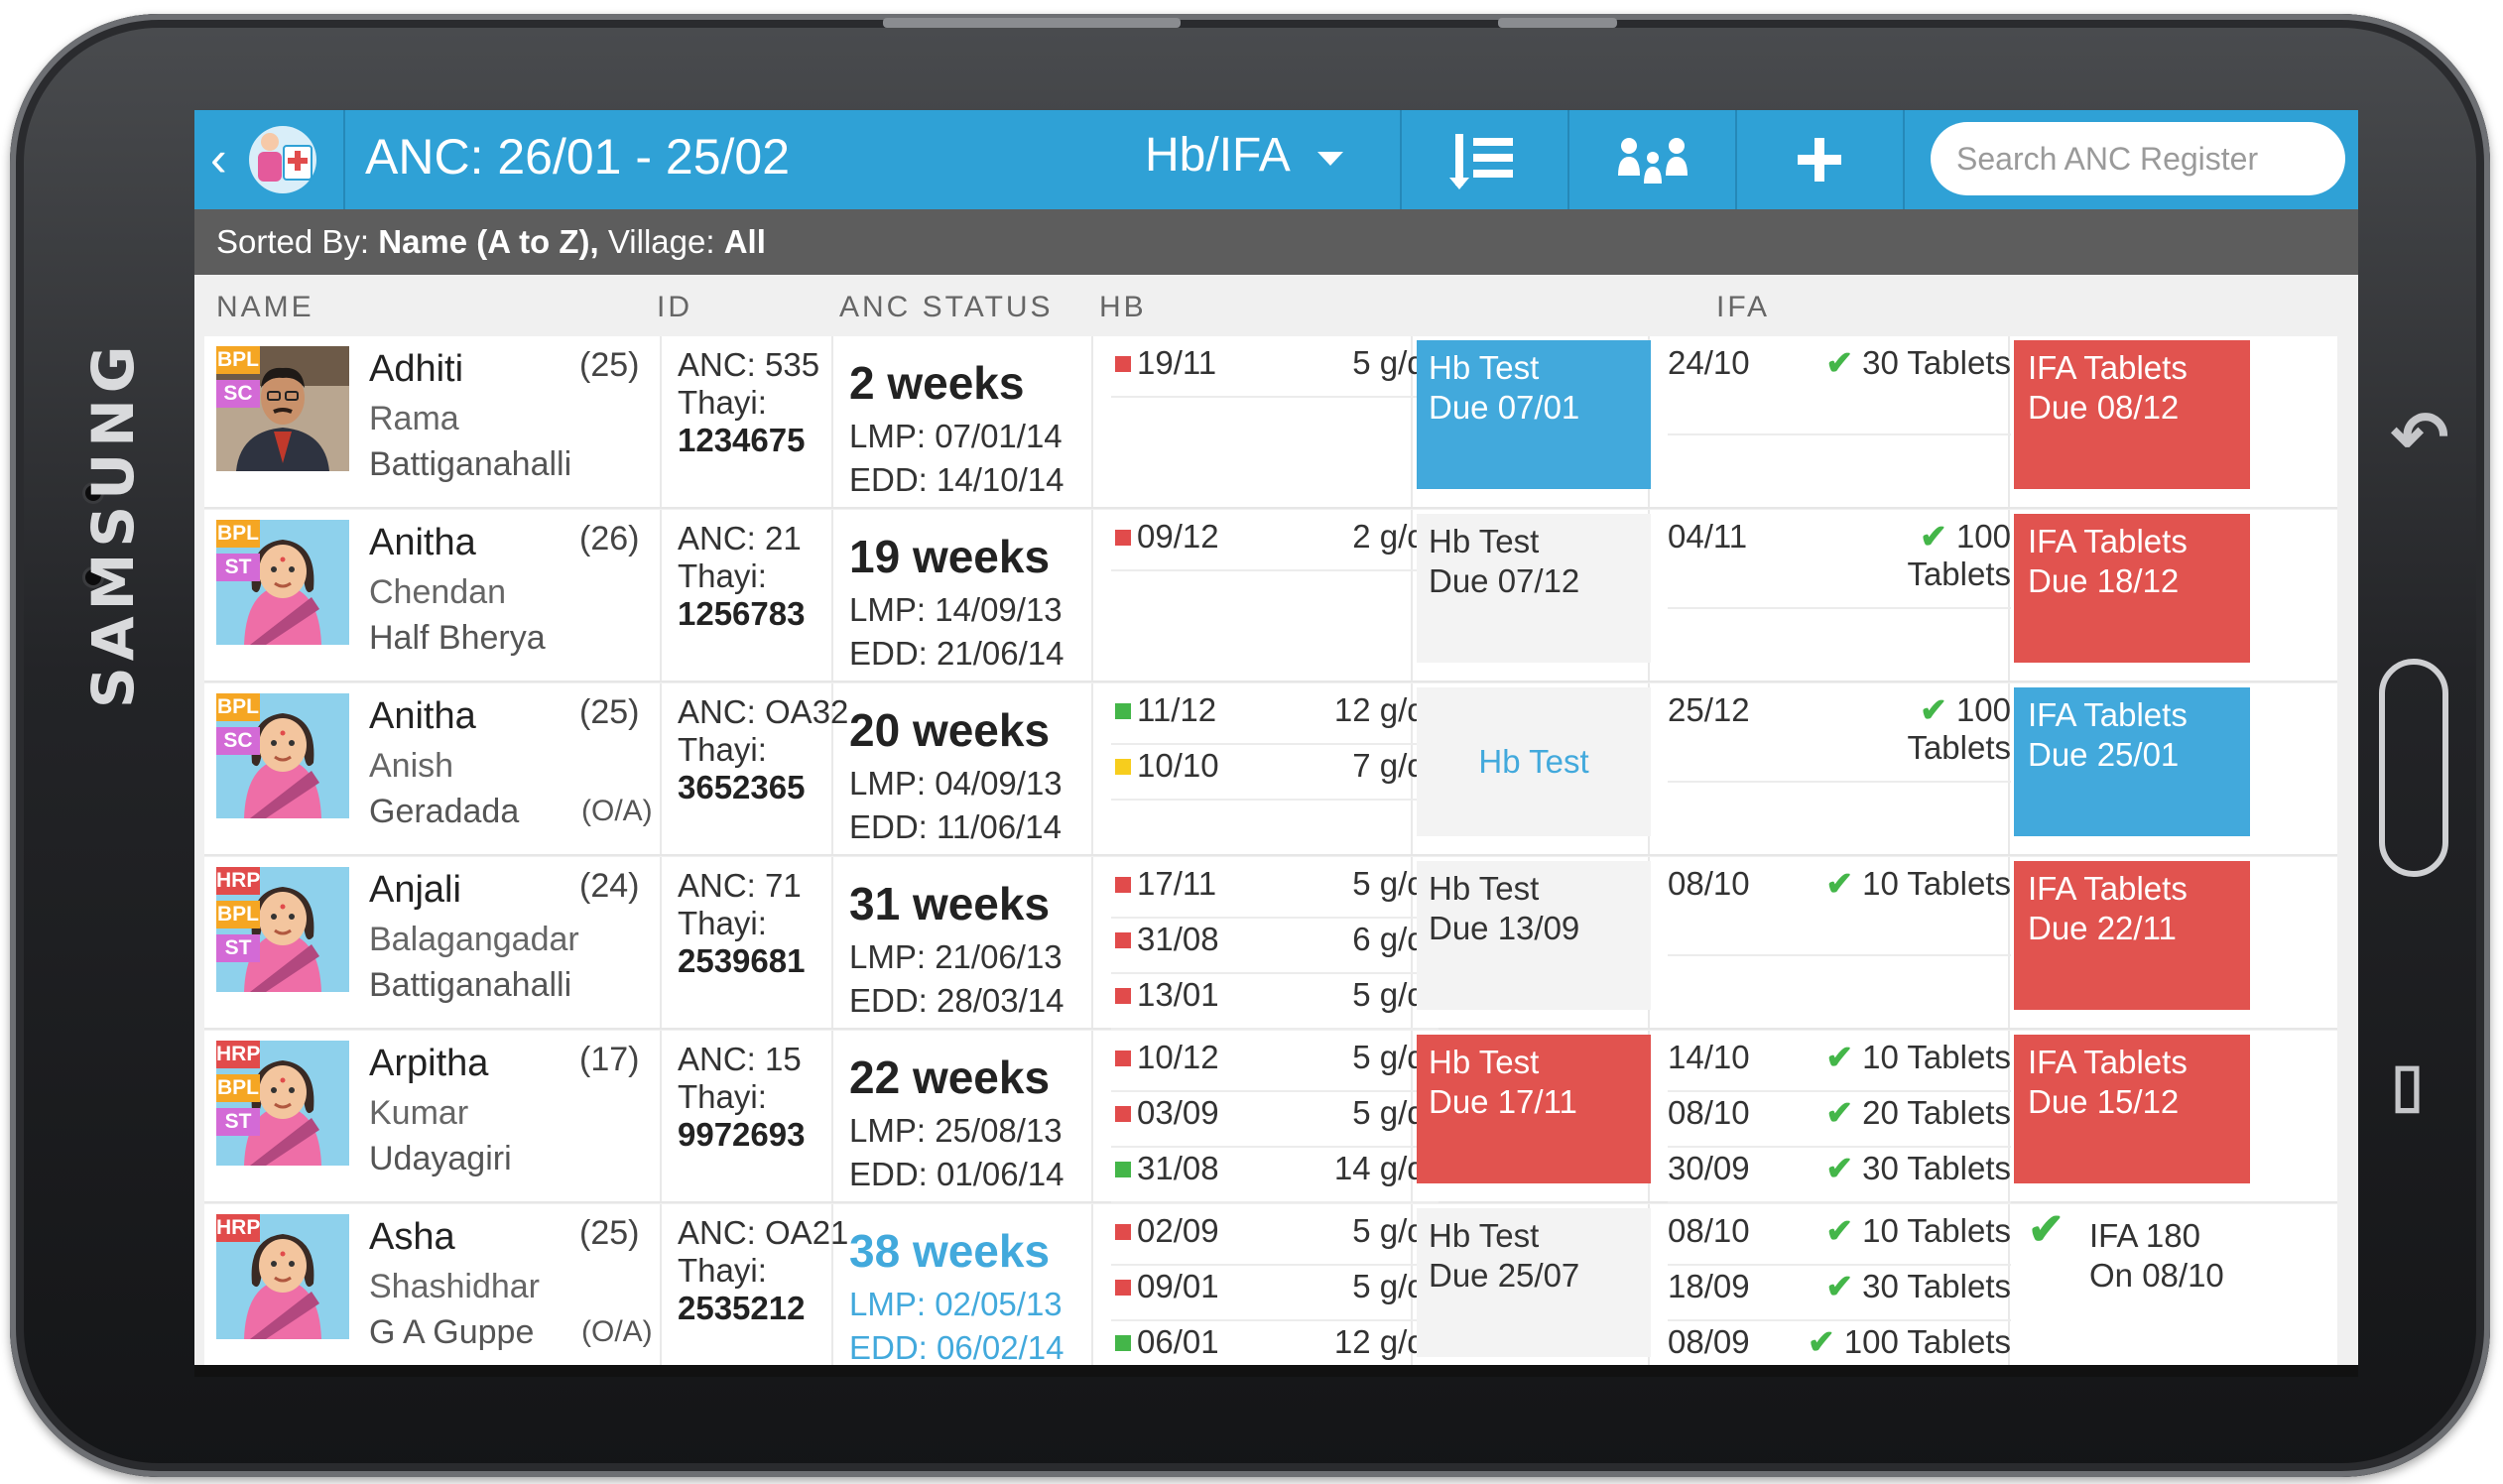 The image size is (2503, 1484). Describe the element at coordinates (763, 749) in the screenshot. I see `id-block: ANC: OA32 Thayi: 3652365` at that location.